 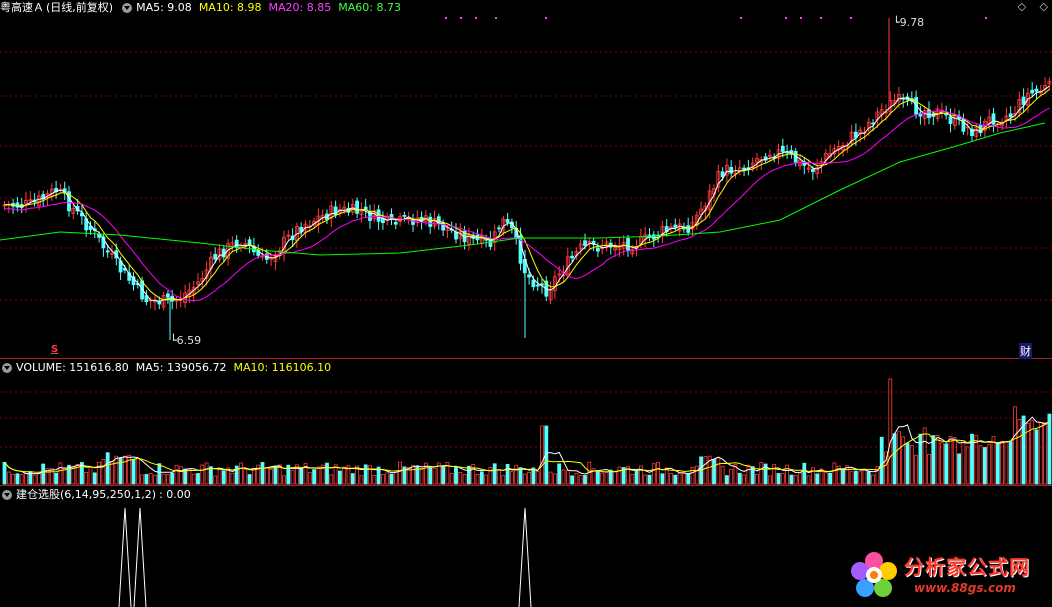 I want to click on finance-marker: 财, so click(x=1025, y=351).